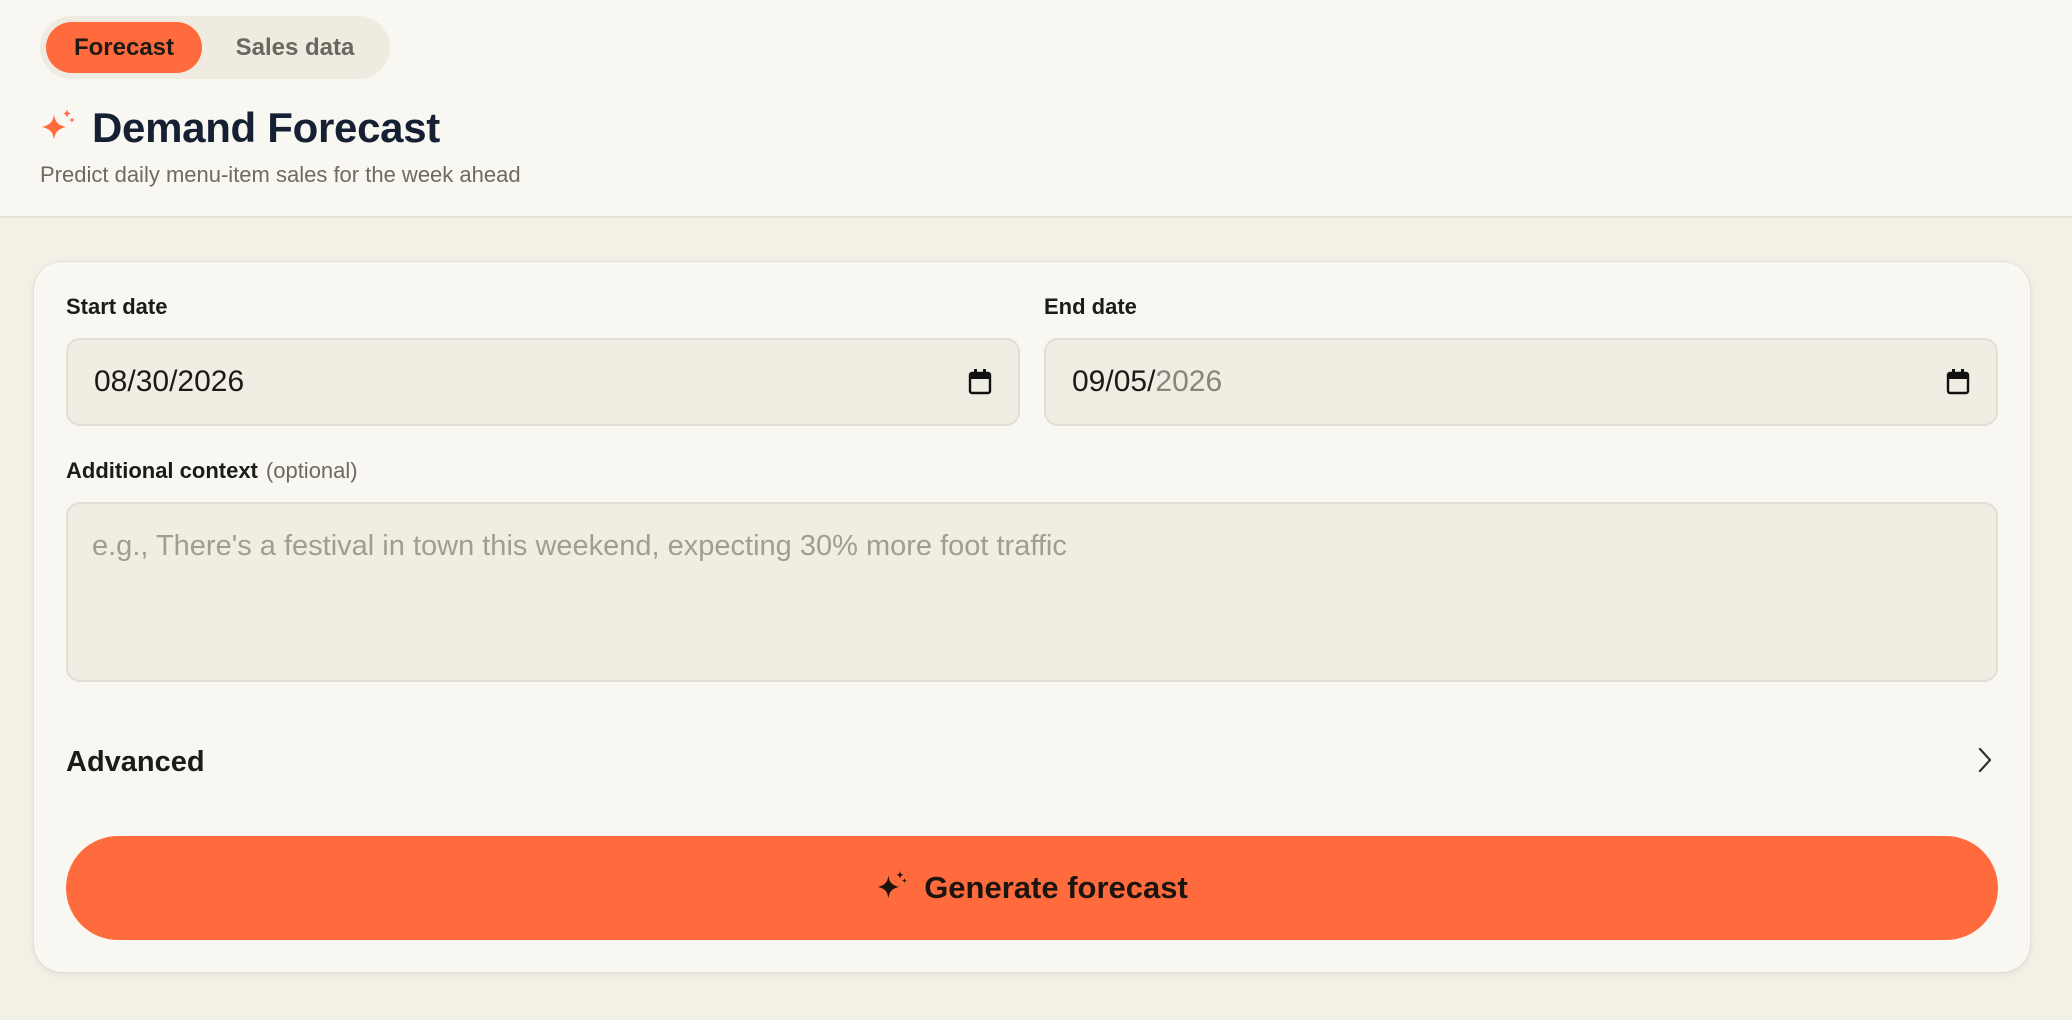 This screenshot has width=2072, height=1020. What do you see at coordinates (162, 470) in the screenshot?
I see `context-label-text: Additional context` at bounding box center [162, 470].